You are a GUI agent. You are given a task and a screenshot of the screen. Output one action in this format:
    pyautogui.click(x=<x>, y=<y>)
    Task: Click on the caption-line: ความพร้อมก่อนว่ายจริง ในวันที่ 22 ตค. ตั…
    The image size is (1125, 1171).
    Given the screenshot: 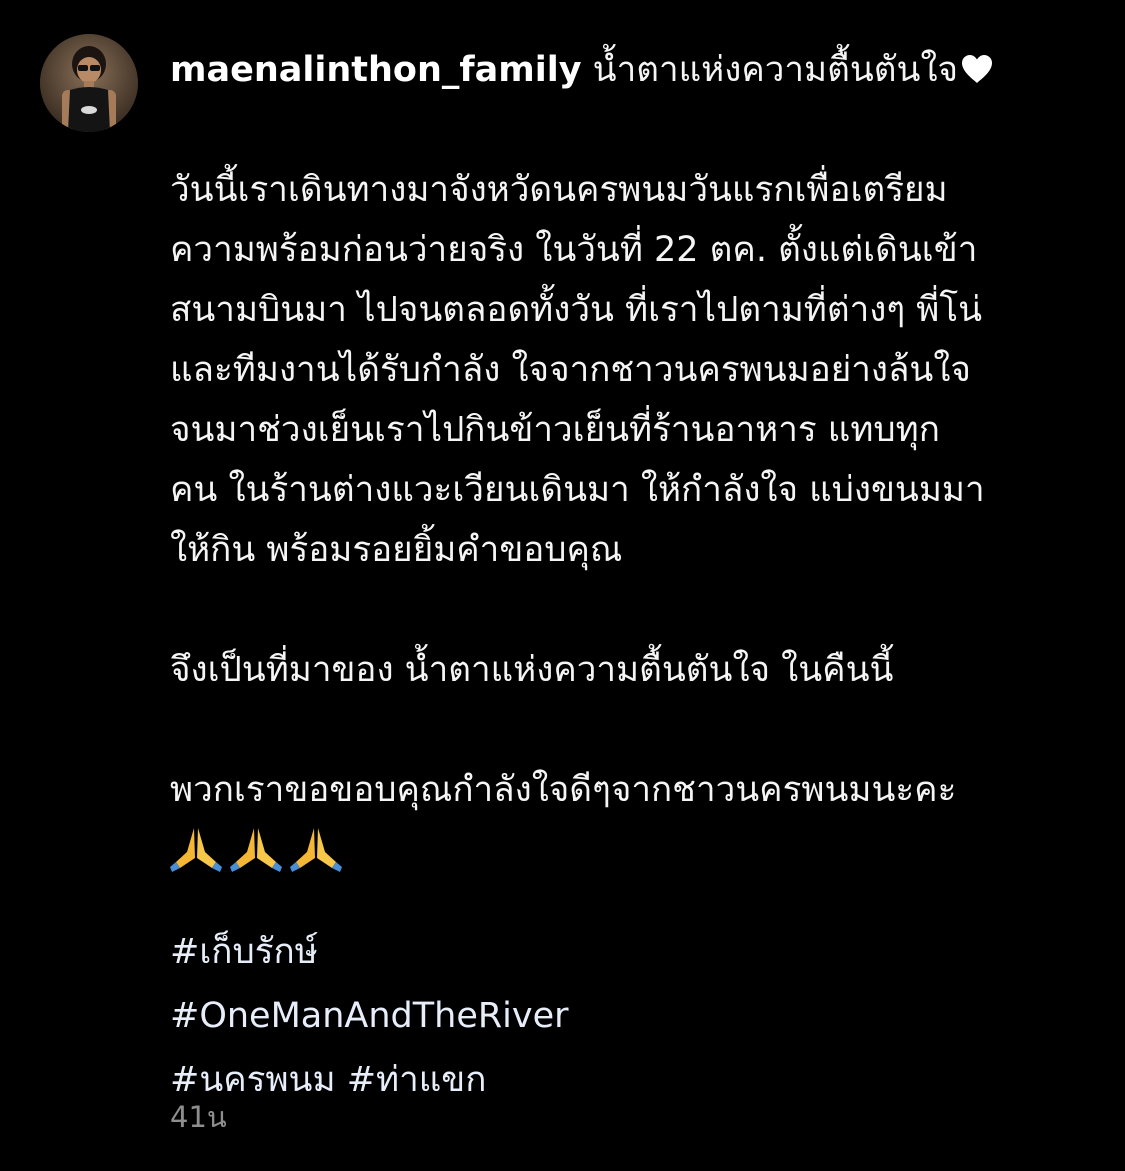 What is the action you would take?
    pyautogui.click(x=574, y=250)
    